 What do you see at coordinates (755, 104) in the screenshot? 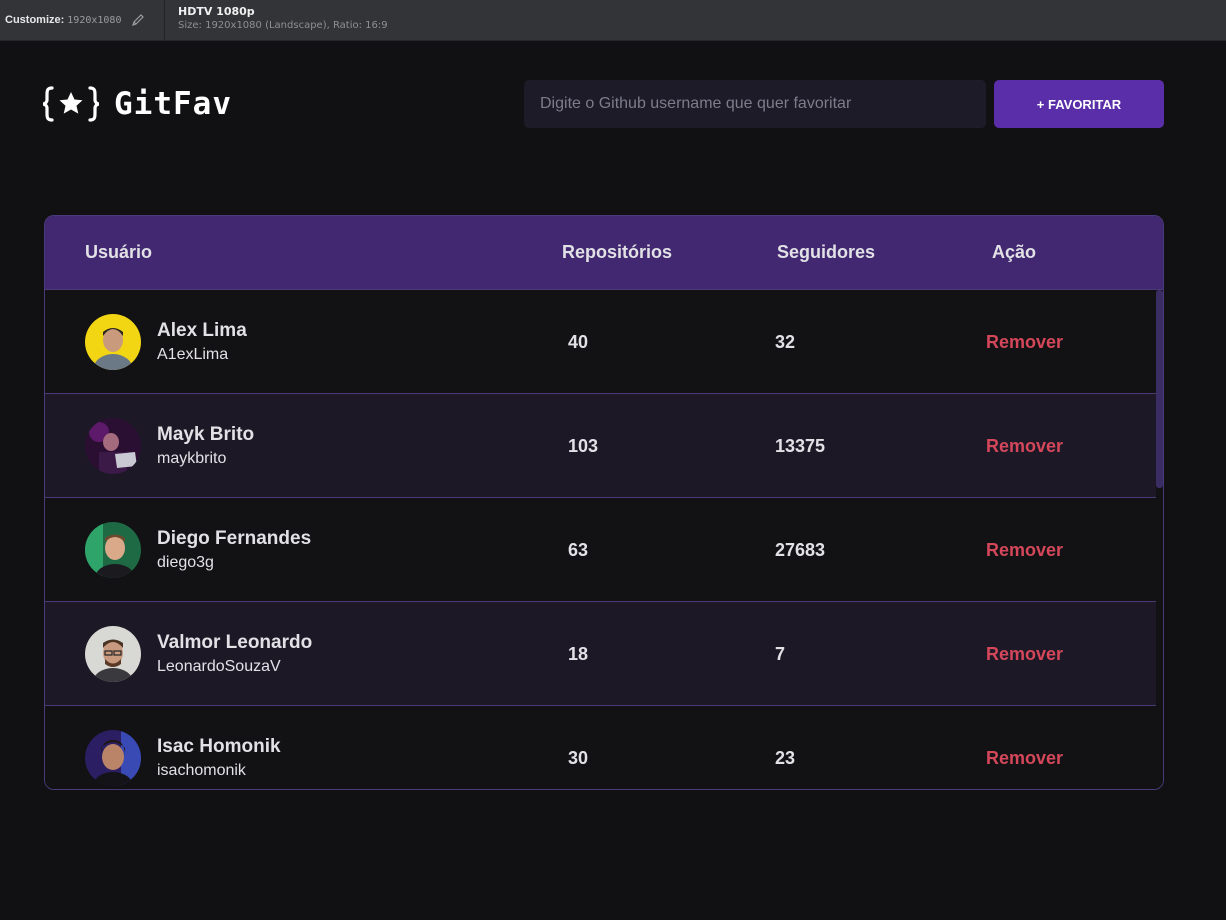
I see `username-search-input` at bounding box center [755, 104].